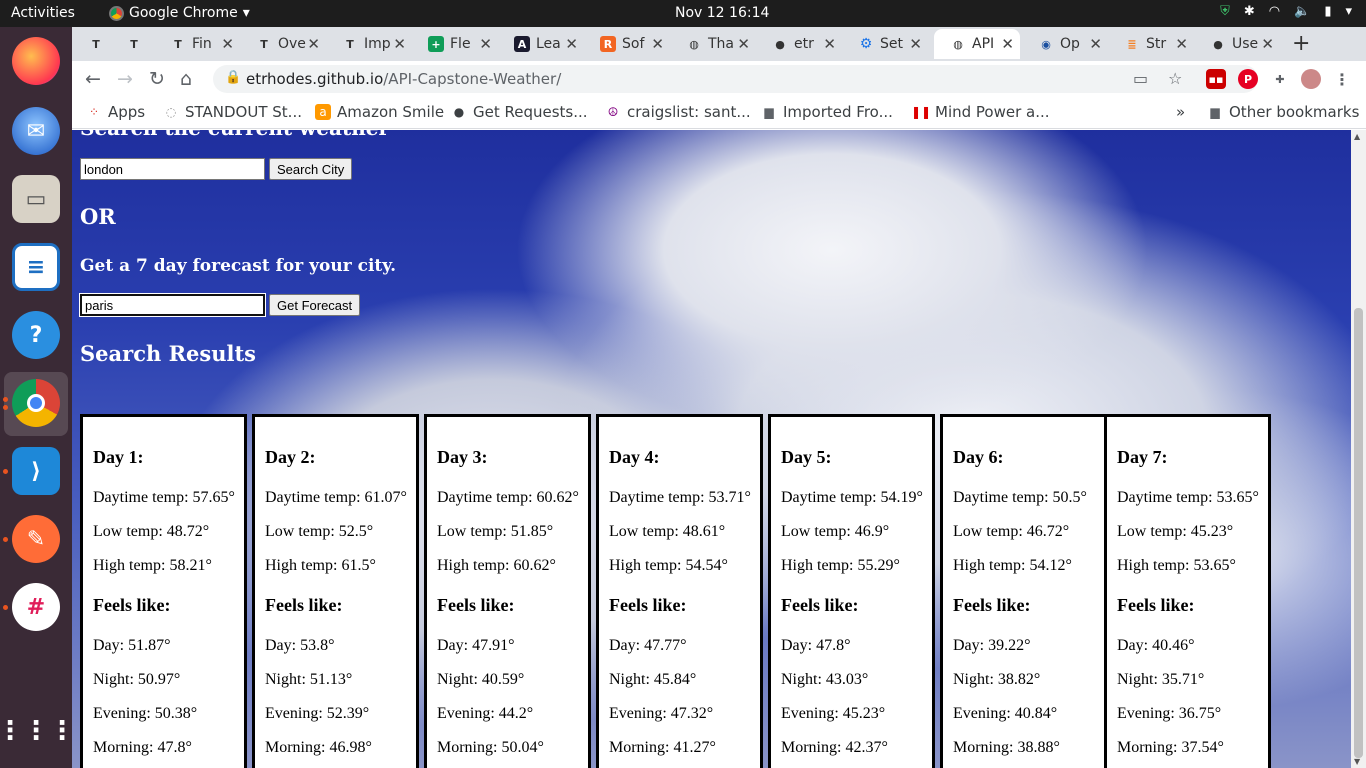  What do you see at coordinates (36, 61) in the screenshot?
I see `firefox-icon` at bounding box center [36, 61].